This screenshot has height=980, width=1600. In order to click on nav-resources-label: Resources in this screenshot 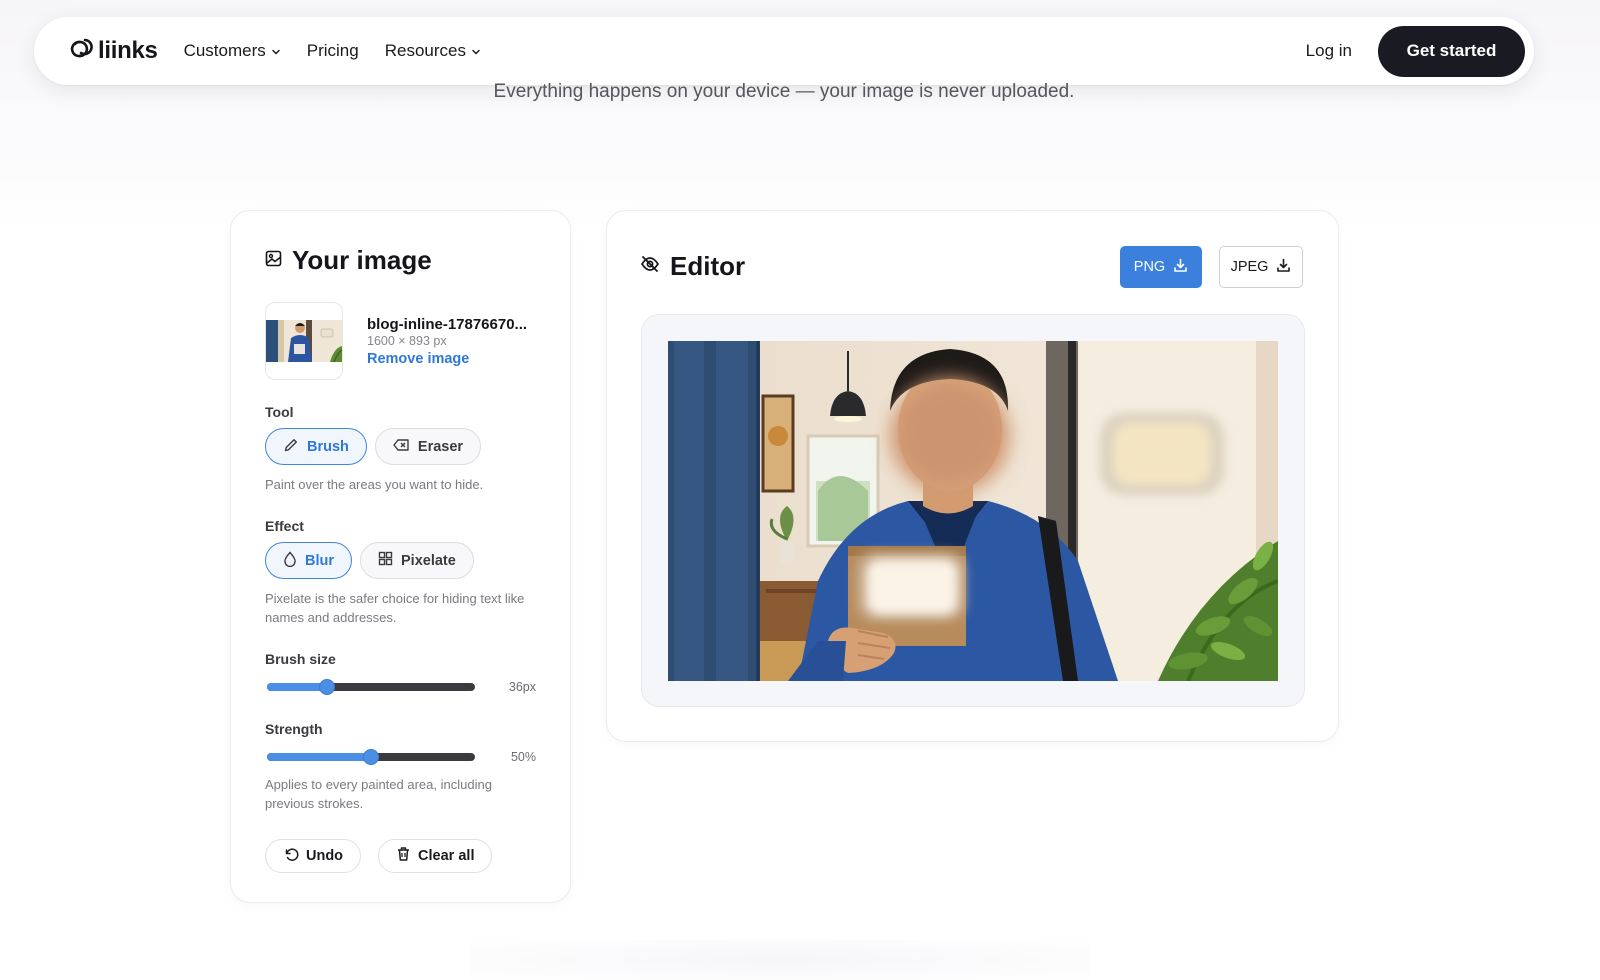, I will do `click(425, 50)`.